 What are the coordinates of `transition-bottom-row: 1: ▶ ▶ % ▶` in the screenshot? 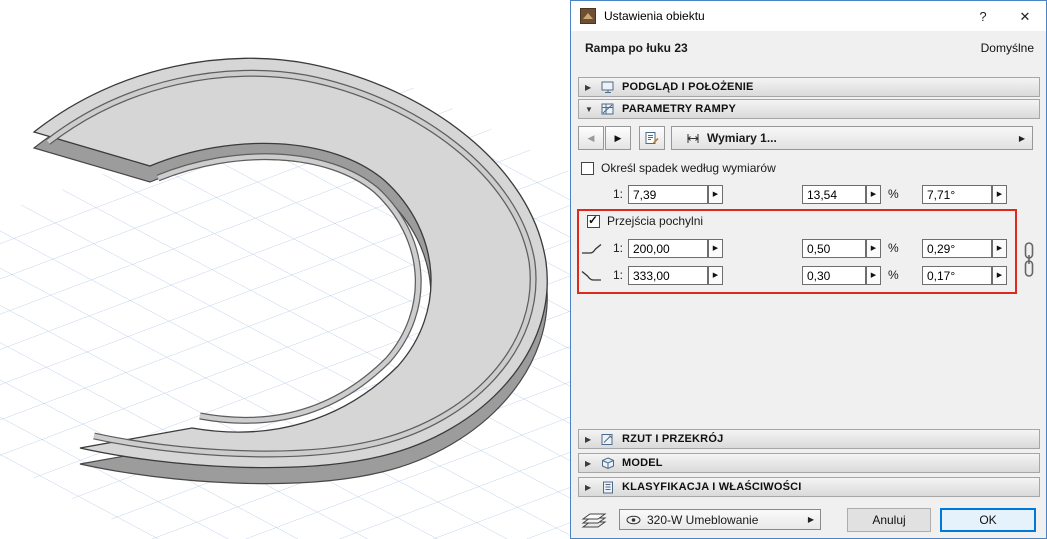 It's located at (808, 276).